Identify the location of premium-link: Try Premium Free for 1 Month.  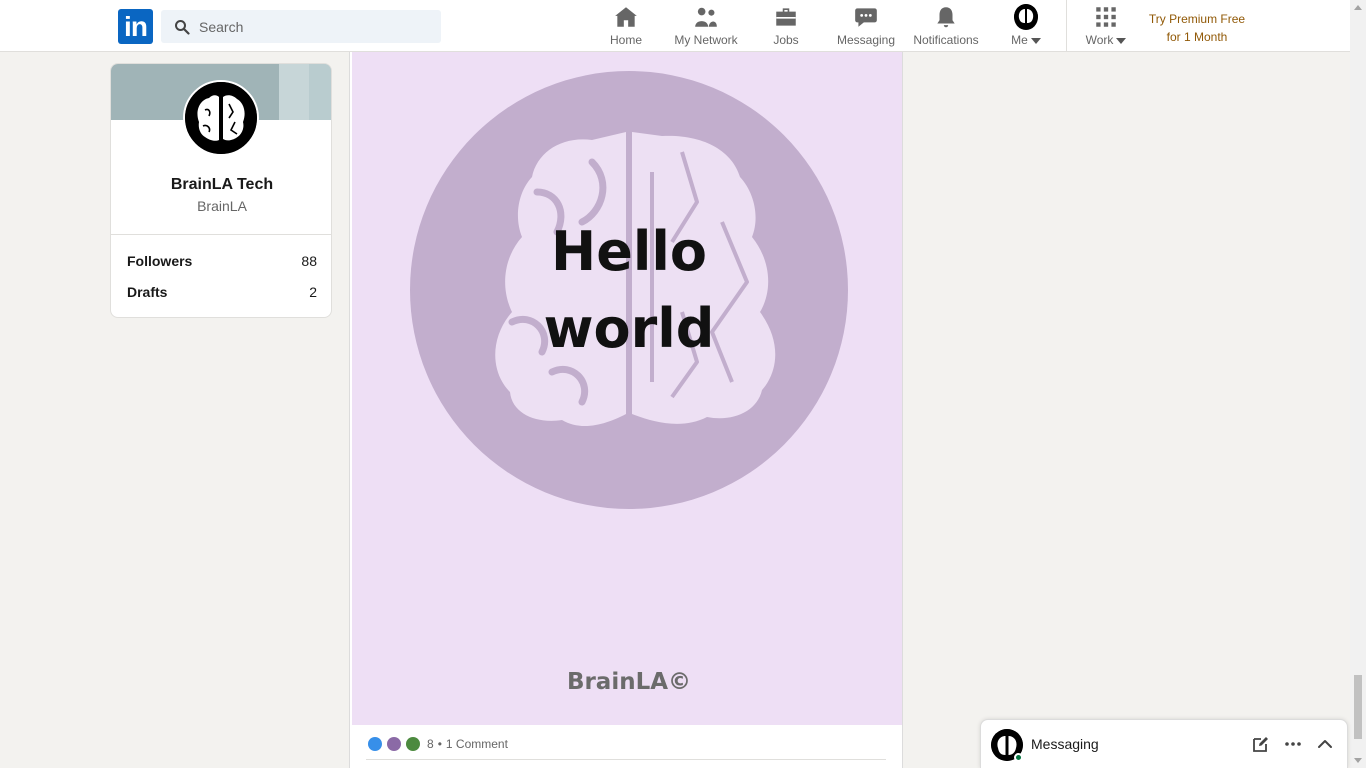
(1197, 28).